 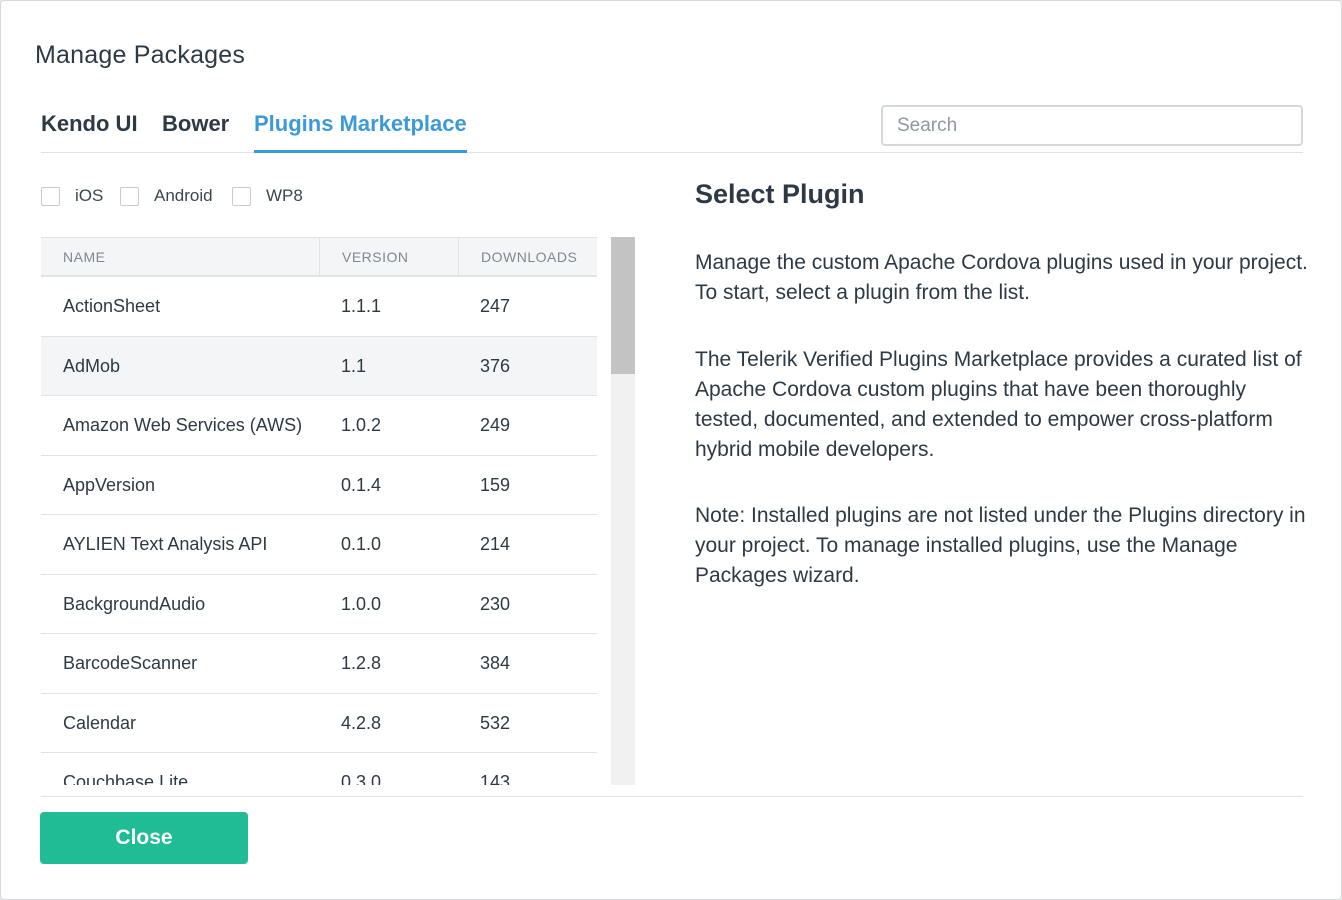 What do you see at coordinates (183, 425) in the screenshot?
I see `plugin-name: Amazon Web Services (AWS)` at bounding box center [183, 425].